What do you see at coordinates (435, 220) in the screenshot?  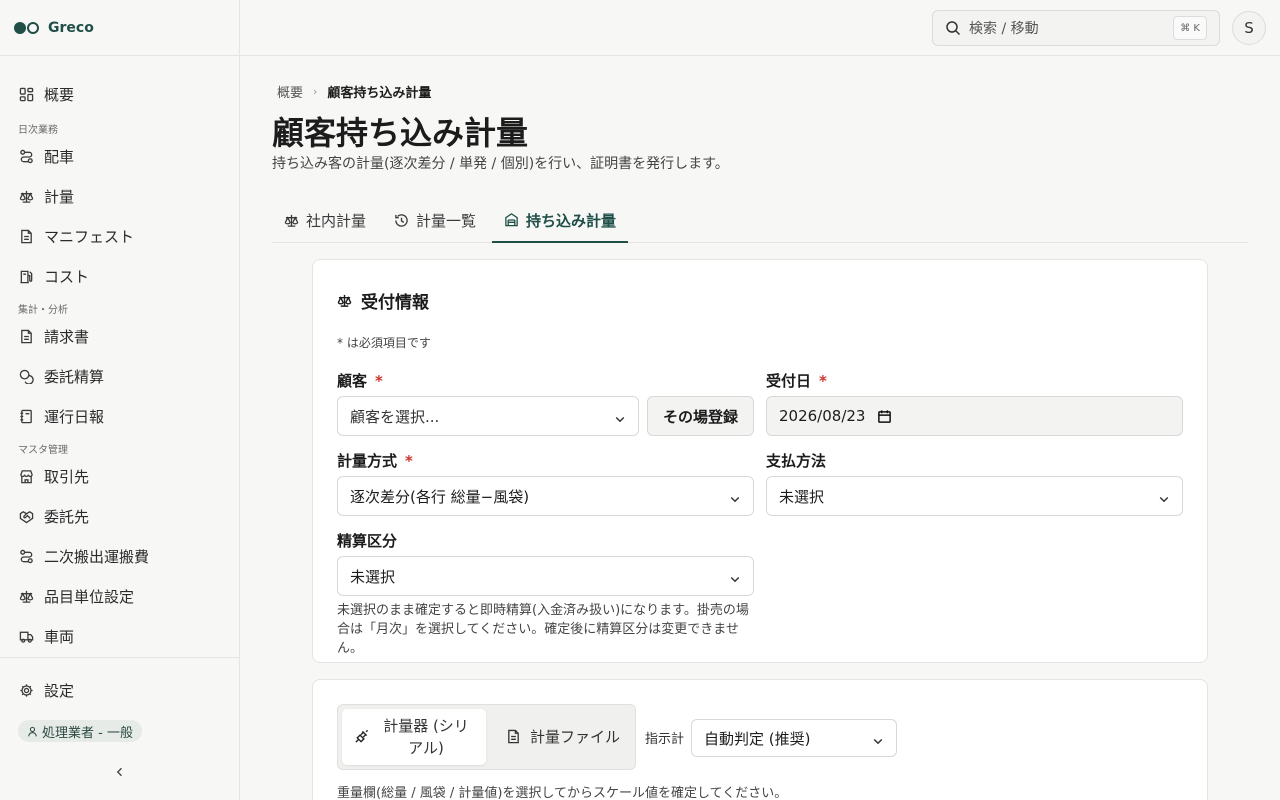 I see `tab-weighing-list: 計量一覧` at bounding box center [435, 220].